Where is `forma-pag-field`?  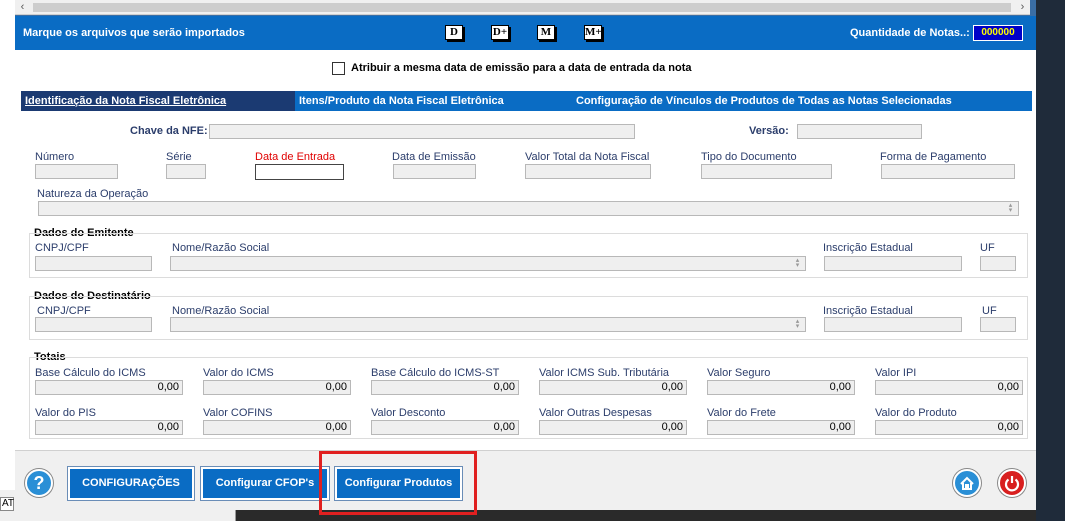
forma-pag-field is located at coordinates (948, 171).